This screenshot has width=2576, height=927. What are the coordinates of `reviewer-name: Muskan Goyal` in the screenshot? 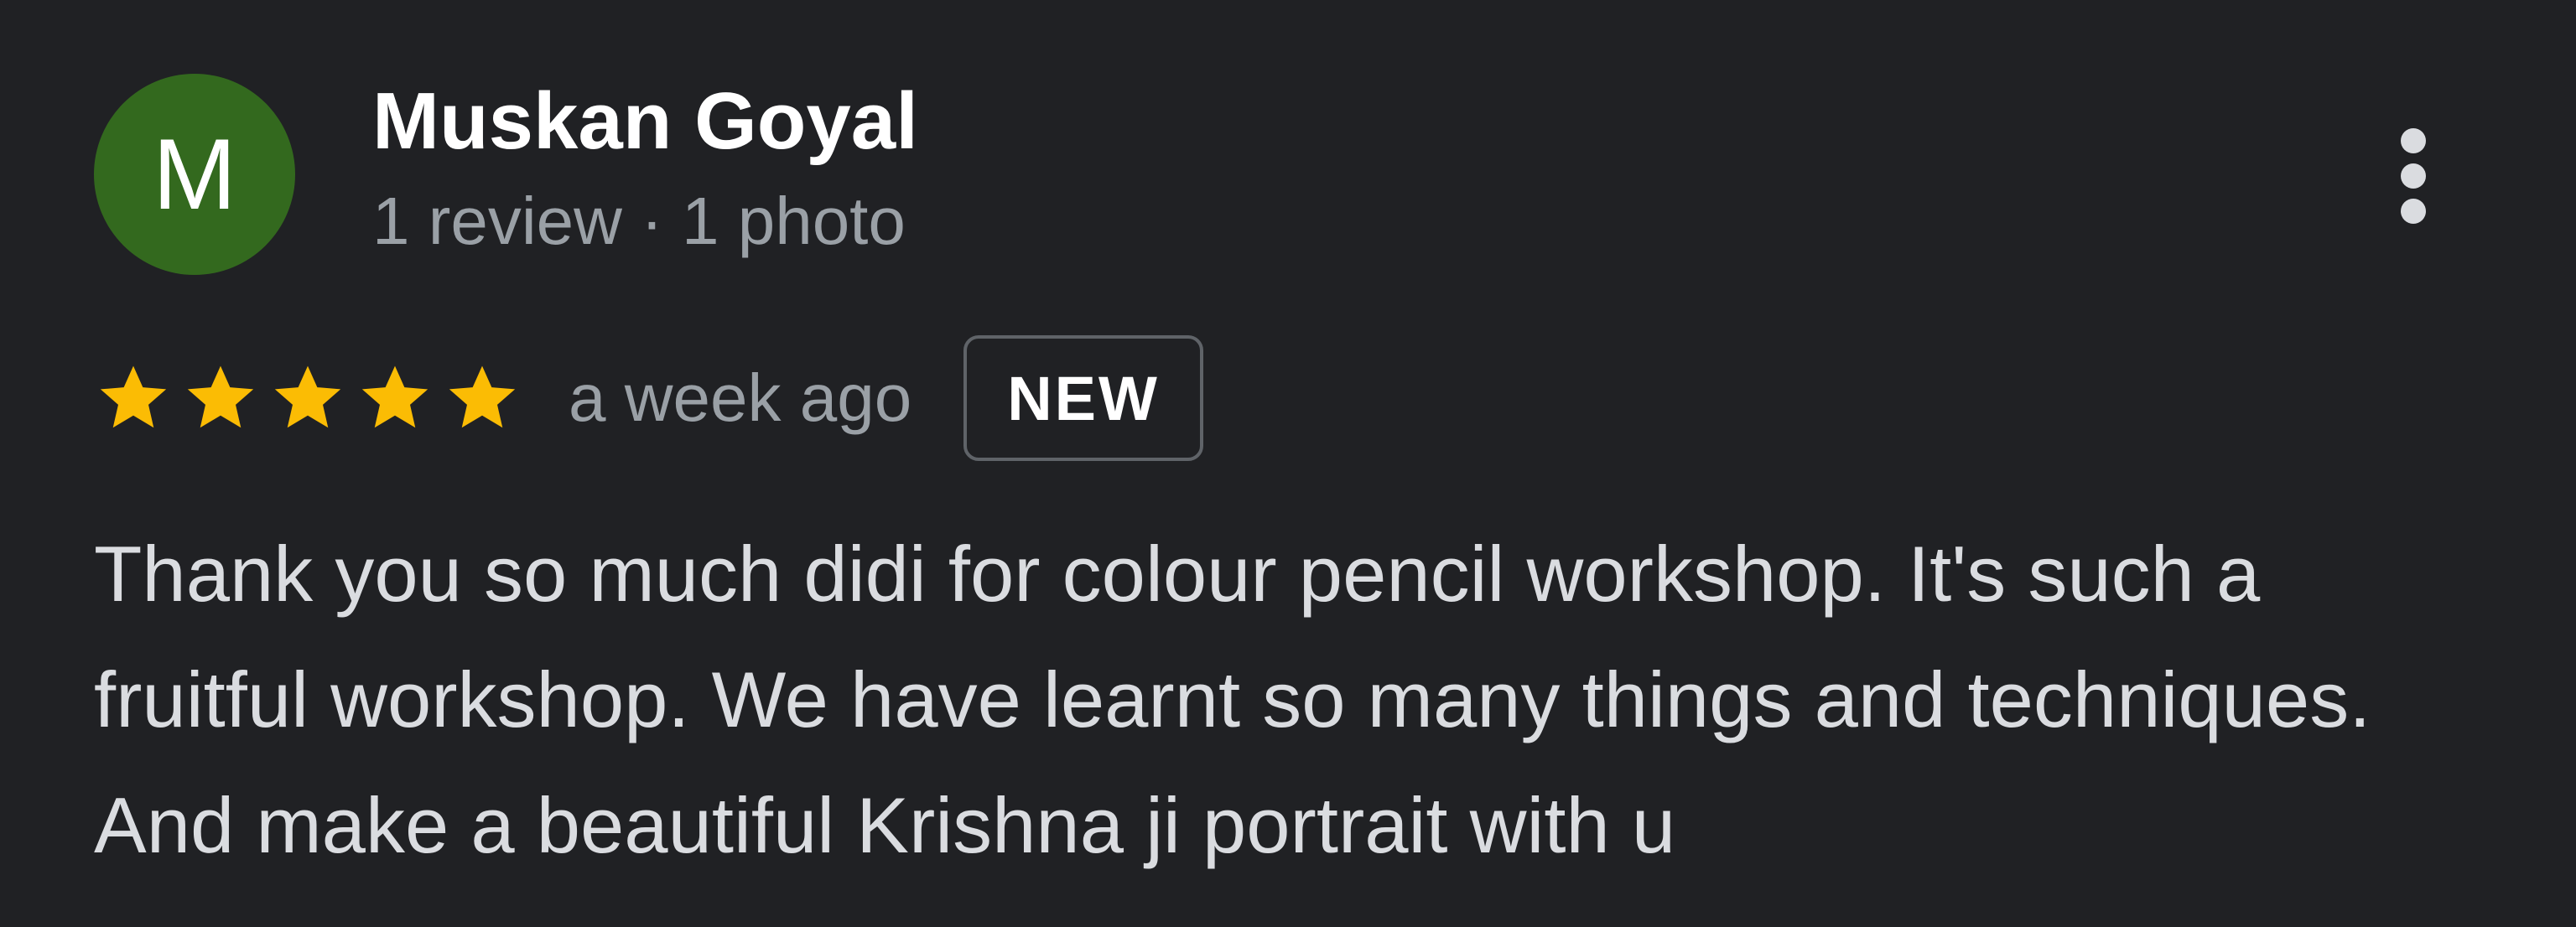 It's located at (645, 121).